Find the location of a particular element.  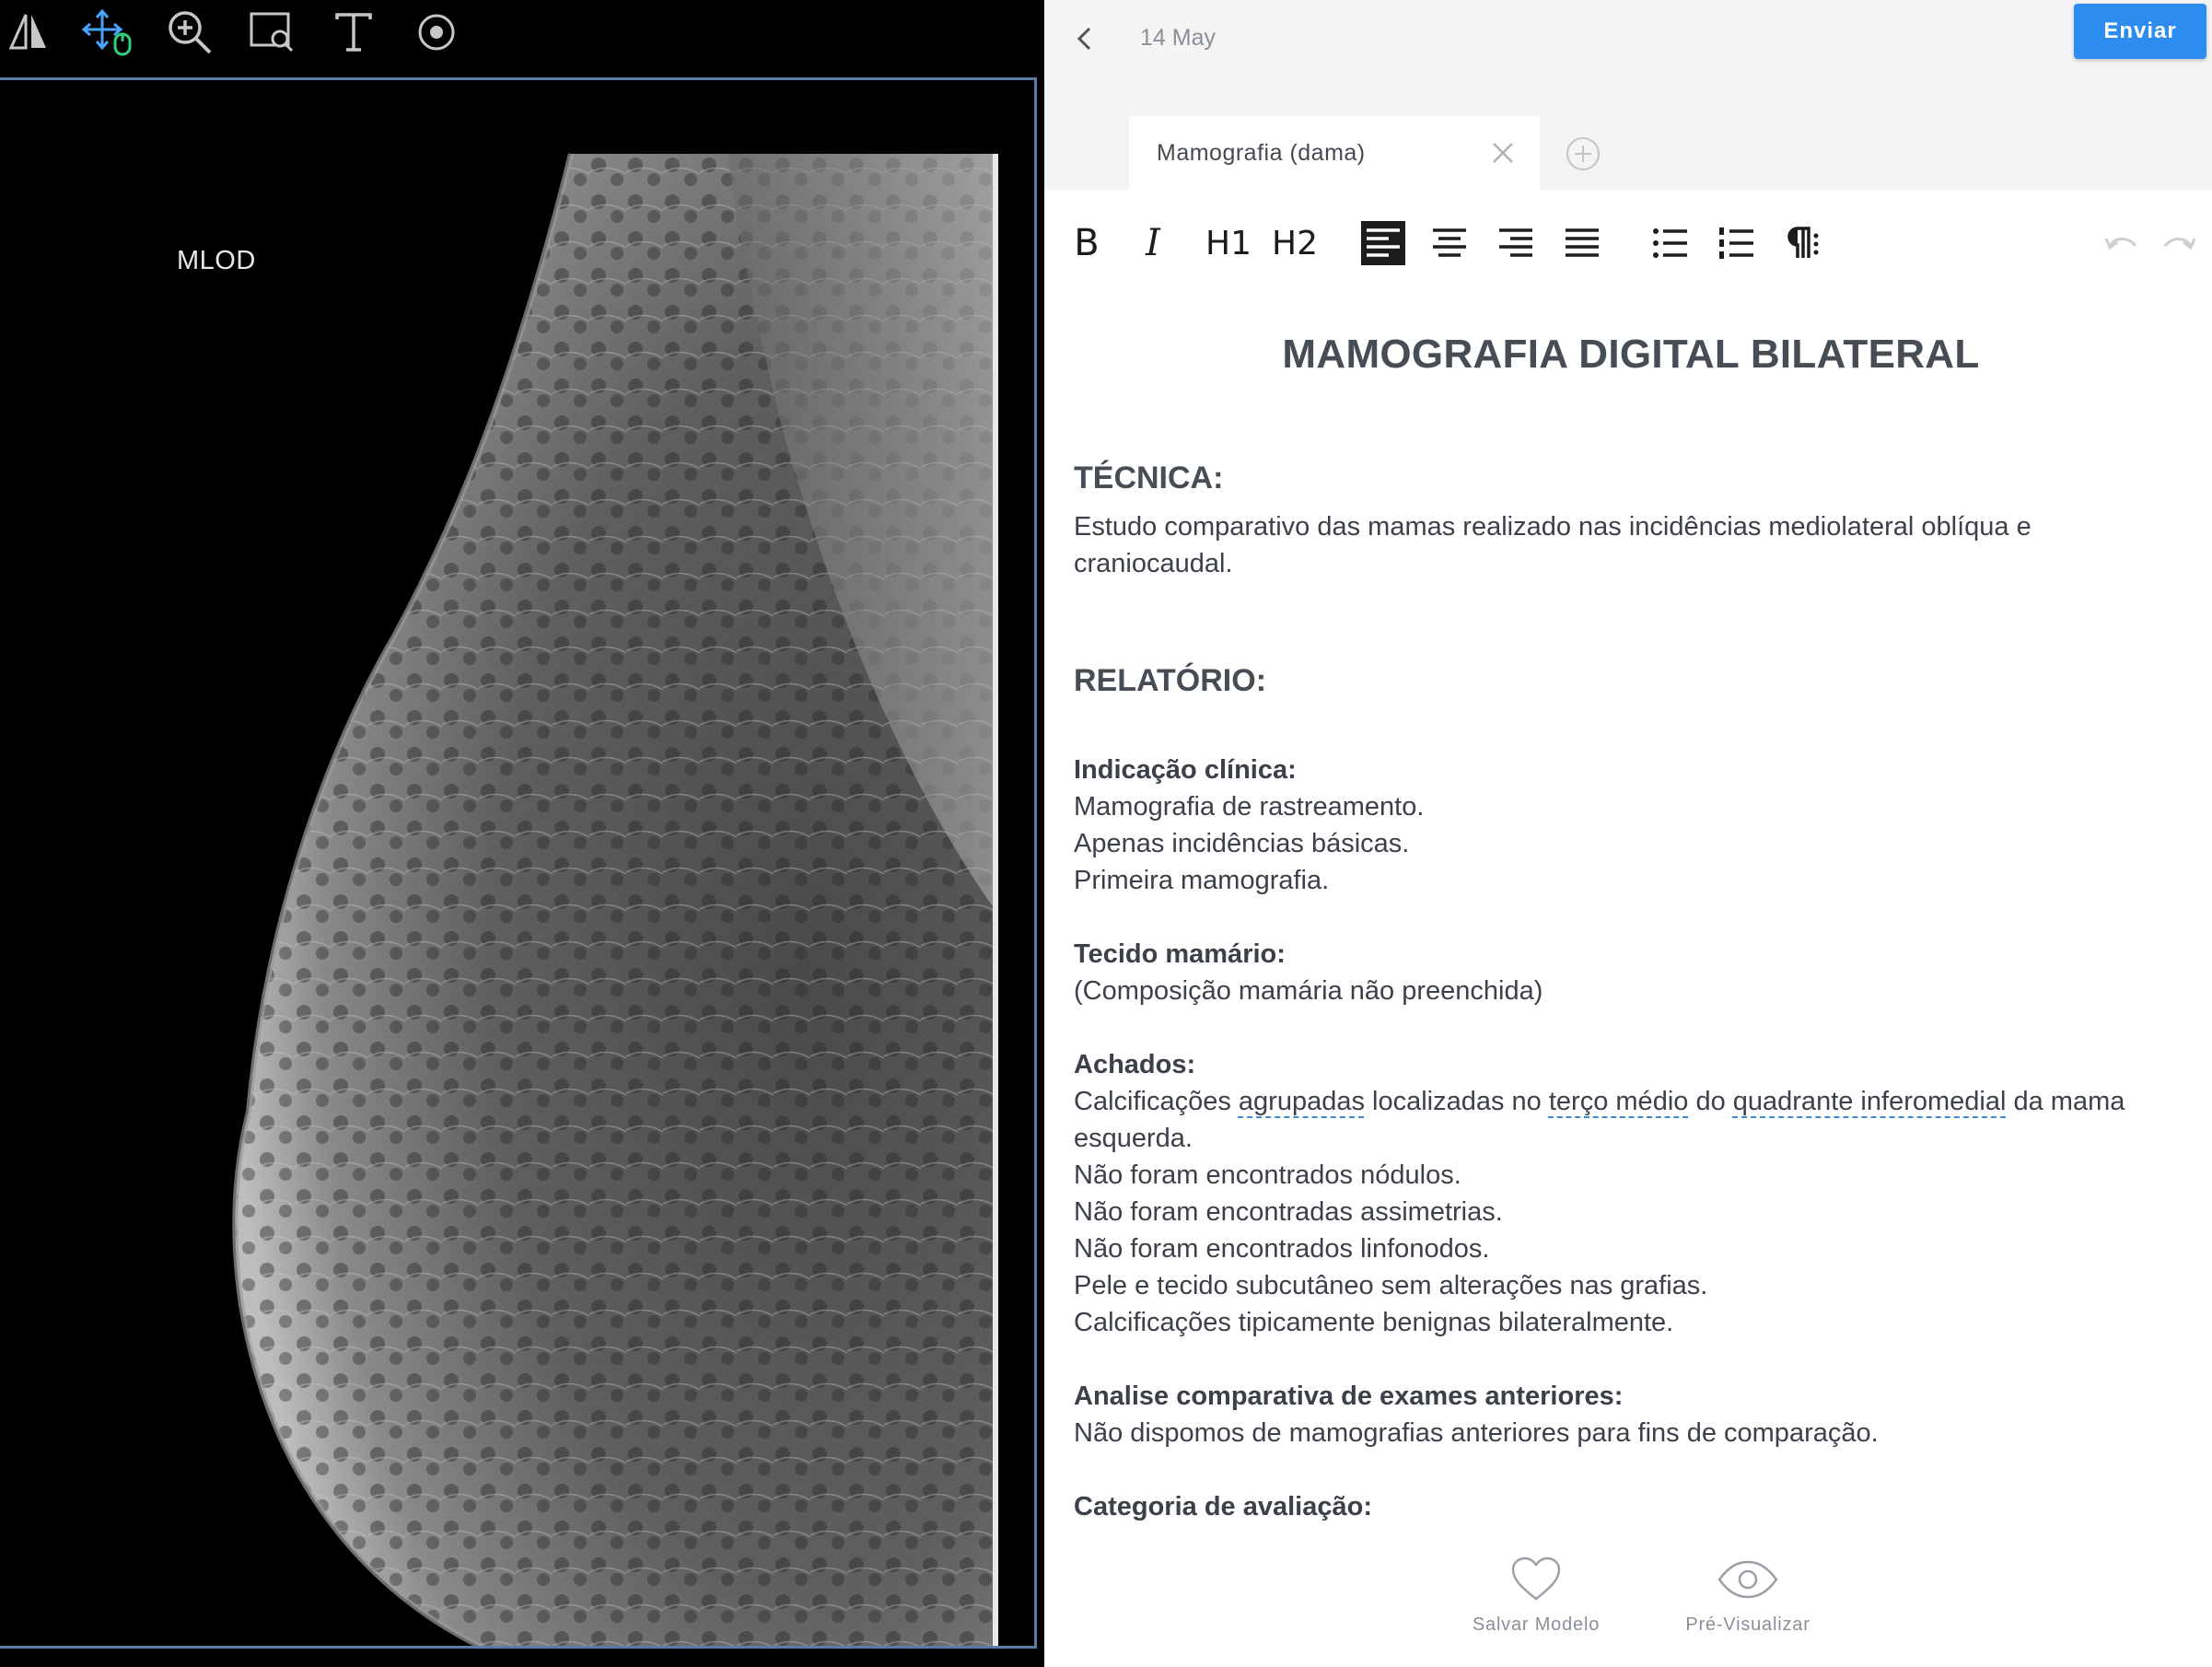

heading2-button: H2 is located at coordinates (1295, 243).